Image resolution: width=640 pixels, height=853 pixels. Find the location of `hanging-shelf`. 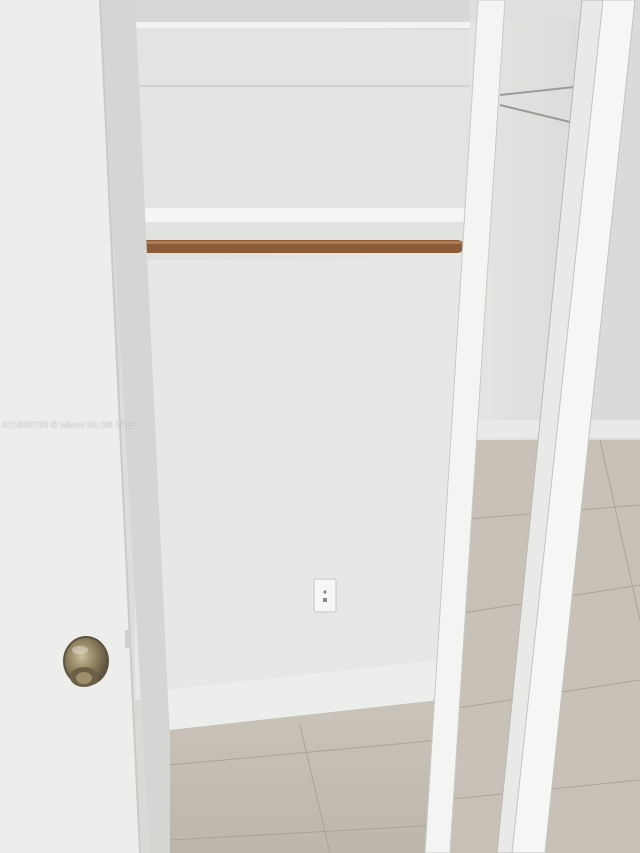

hanging-shelf is located at coordinates (292, 215).